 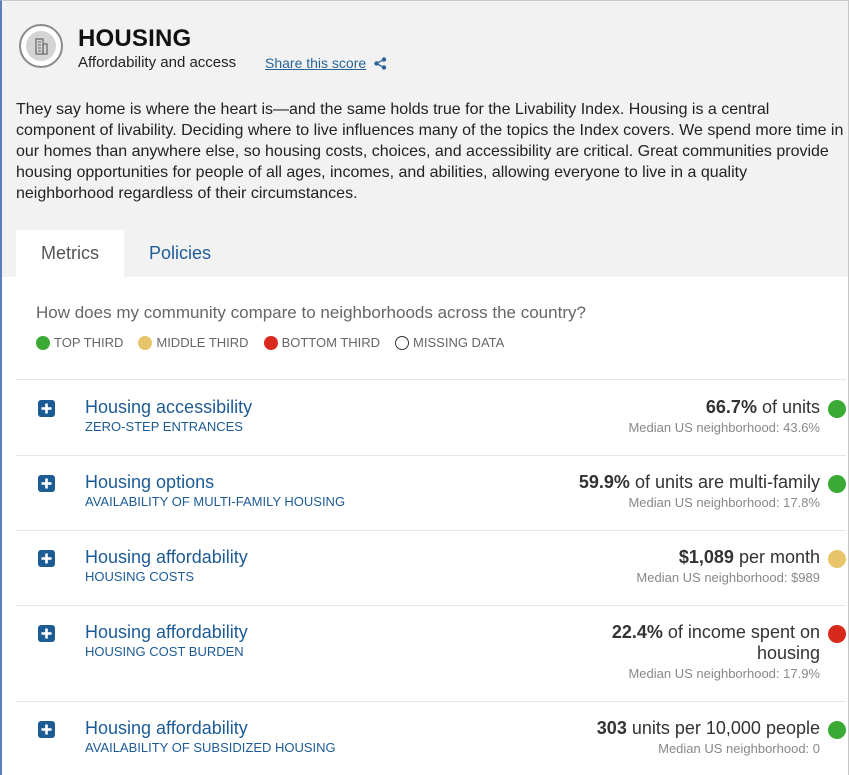 I want to click on page-title: HOUSING, so click(x=135, y=38).